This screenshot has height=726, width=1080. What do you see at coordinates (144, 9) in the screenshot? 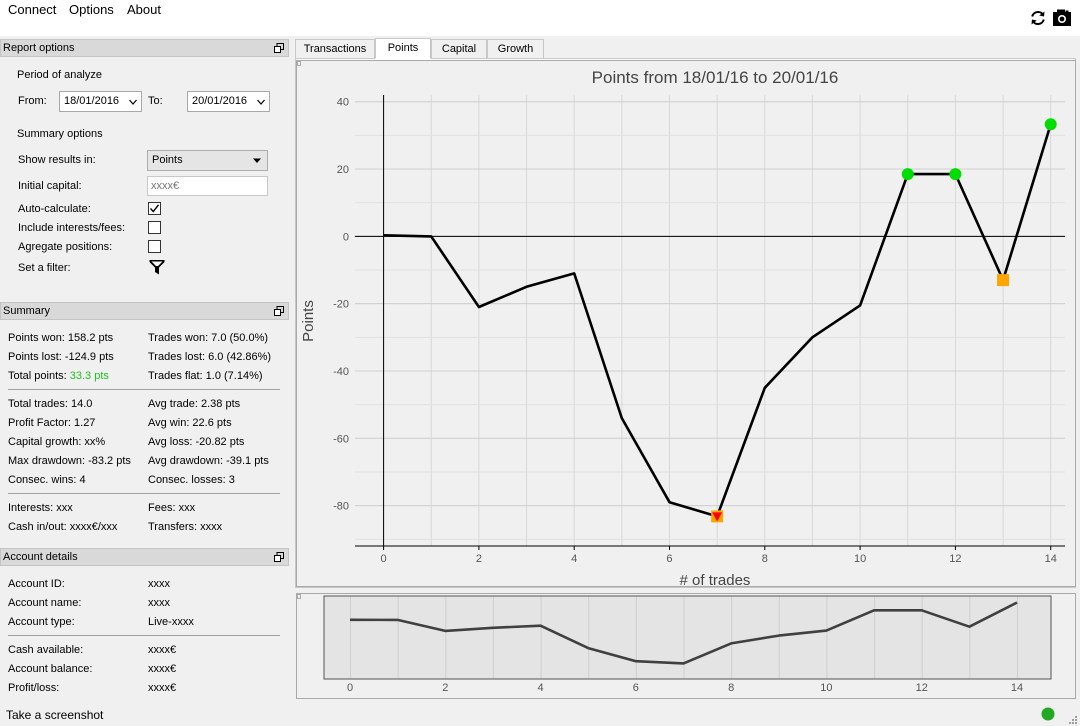
I see `menu-about: About` at bounding box center [144, 9].